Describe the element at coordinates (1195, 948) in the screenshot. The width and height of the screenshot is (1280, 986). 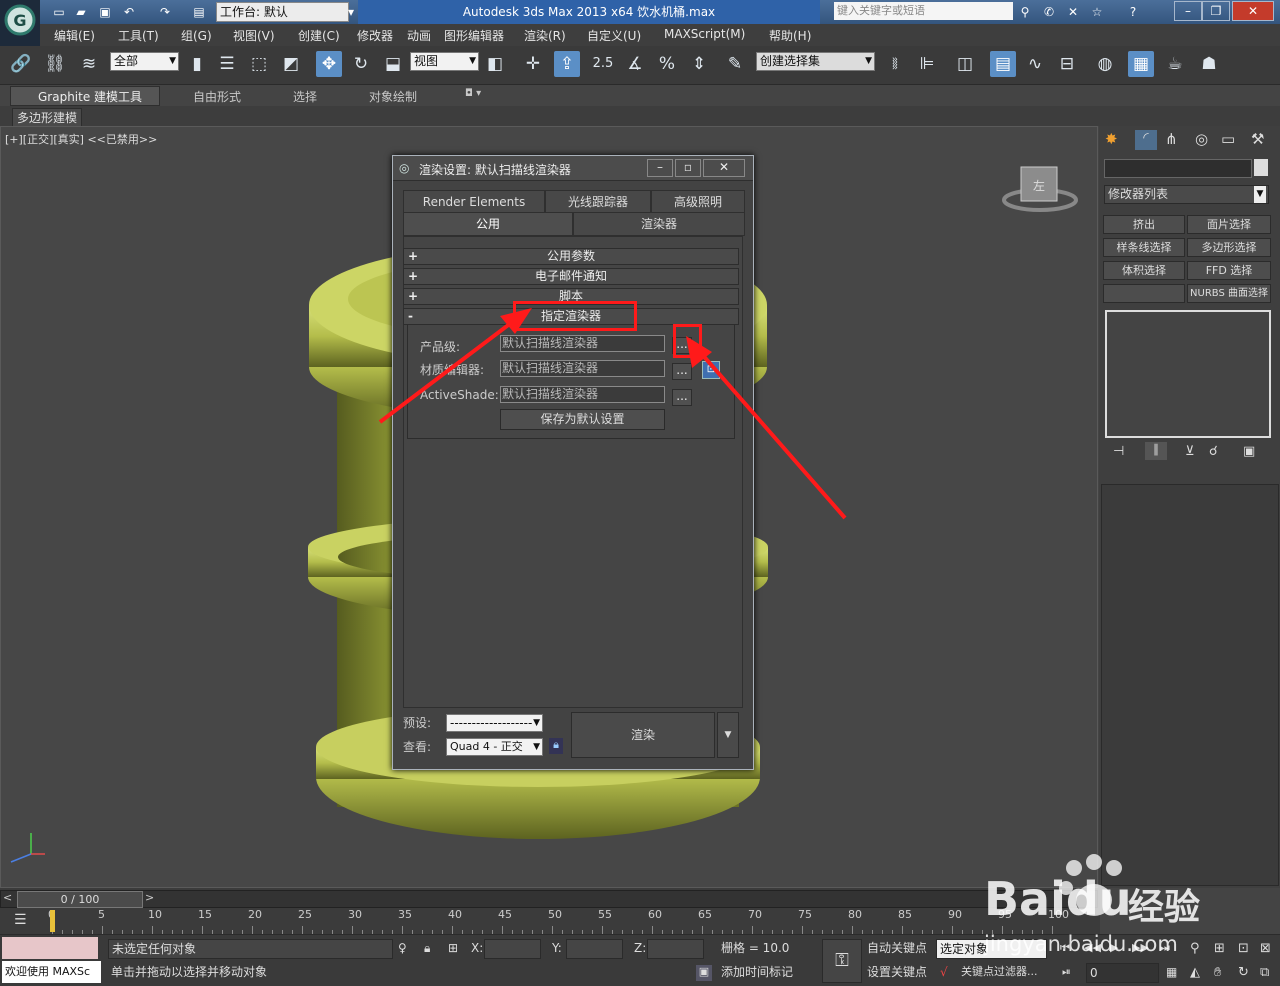
I see `zoom-icon: ⚲` at that location.